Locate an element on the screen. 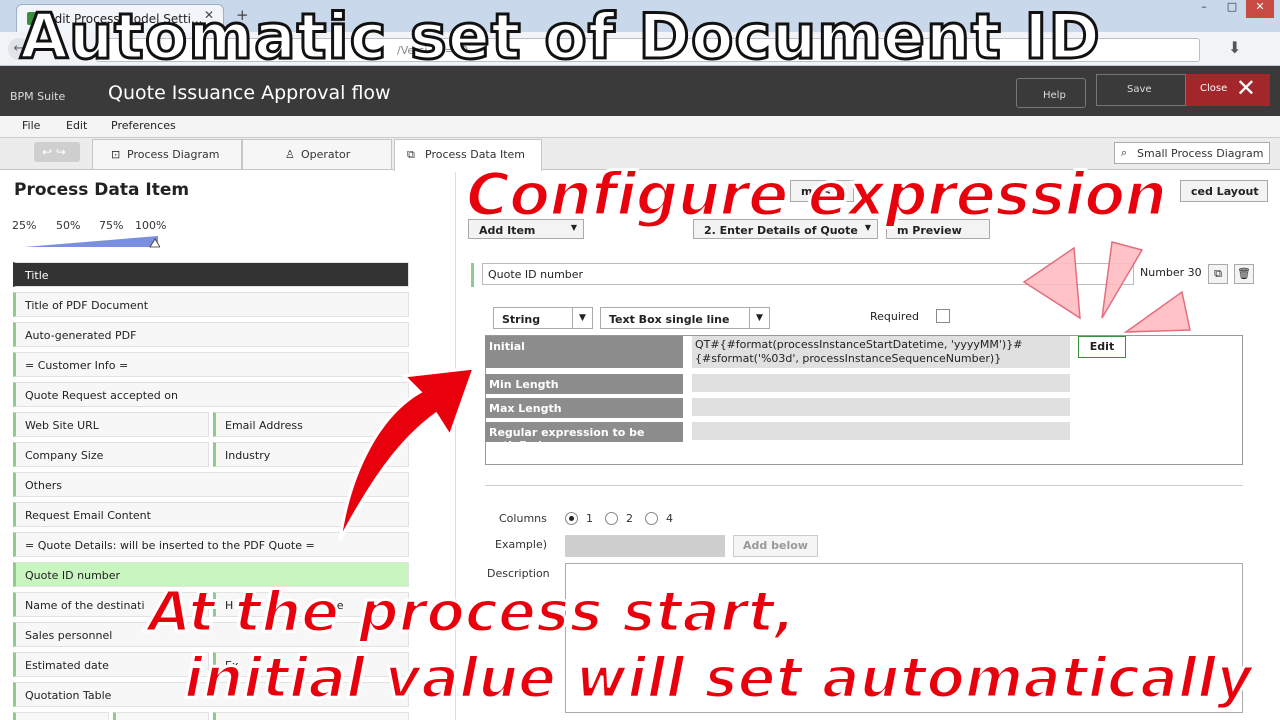  annotation-start-line1: At the process start, is located at coordinates (472, 613).